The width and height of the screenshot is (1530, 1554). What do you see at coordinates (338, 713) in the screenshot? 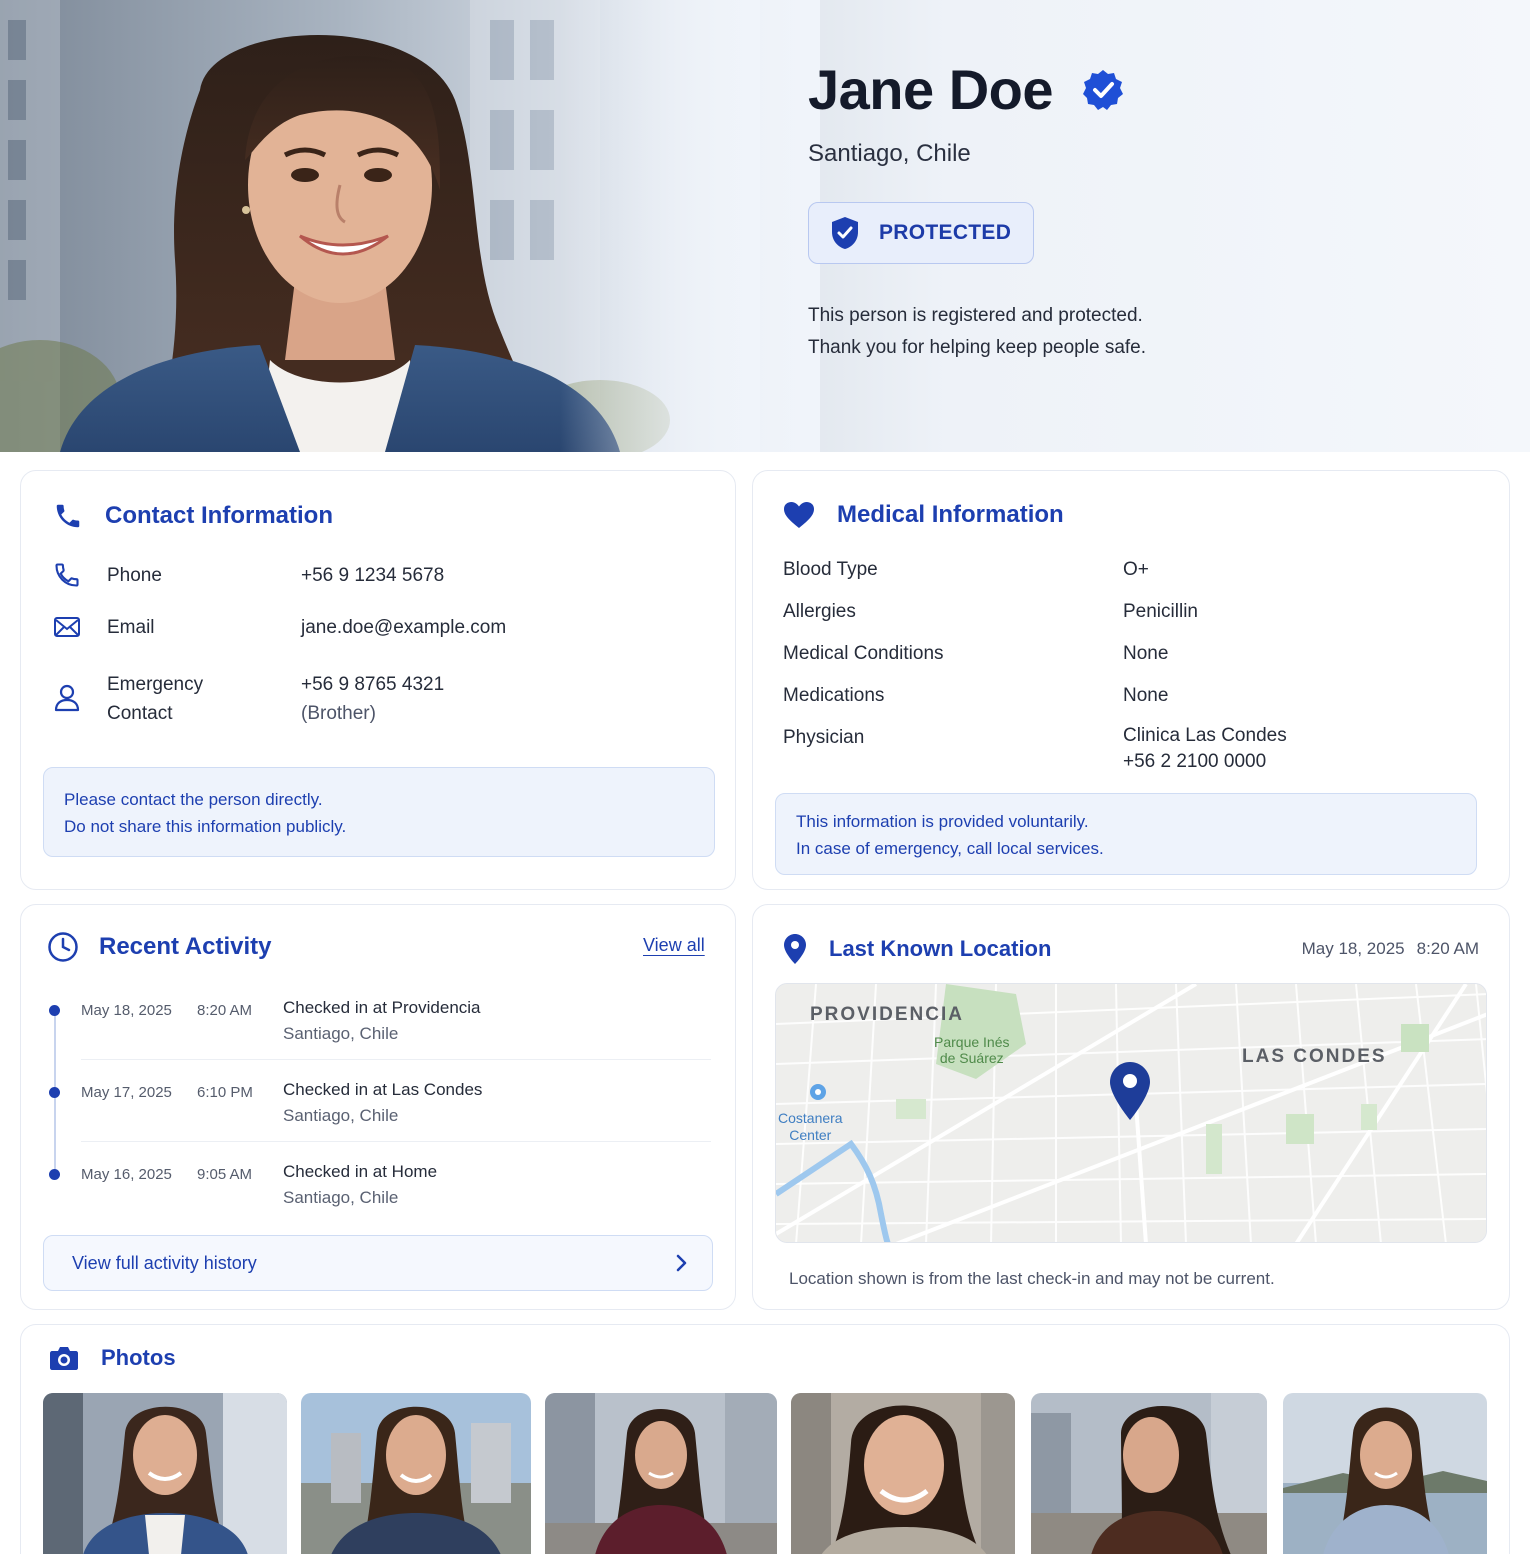
I see `emergency-relation: (Brother)` at bounding box center [338, 713].